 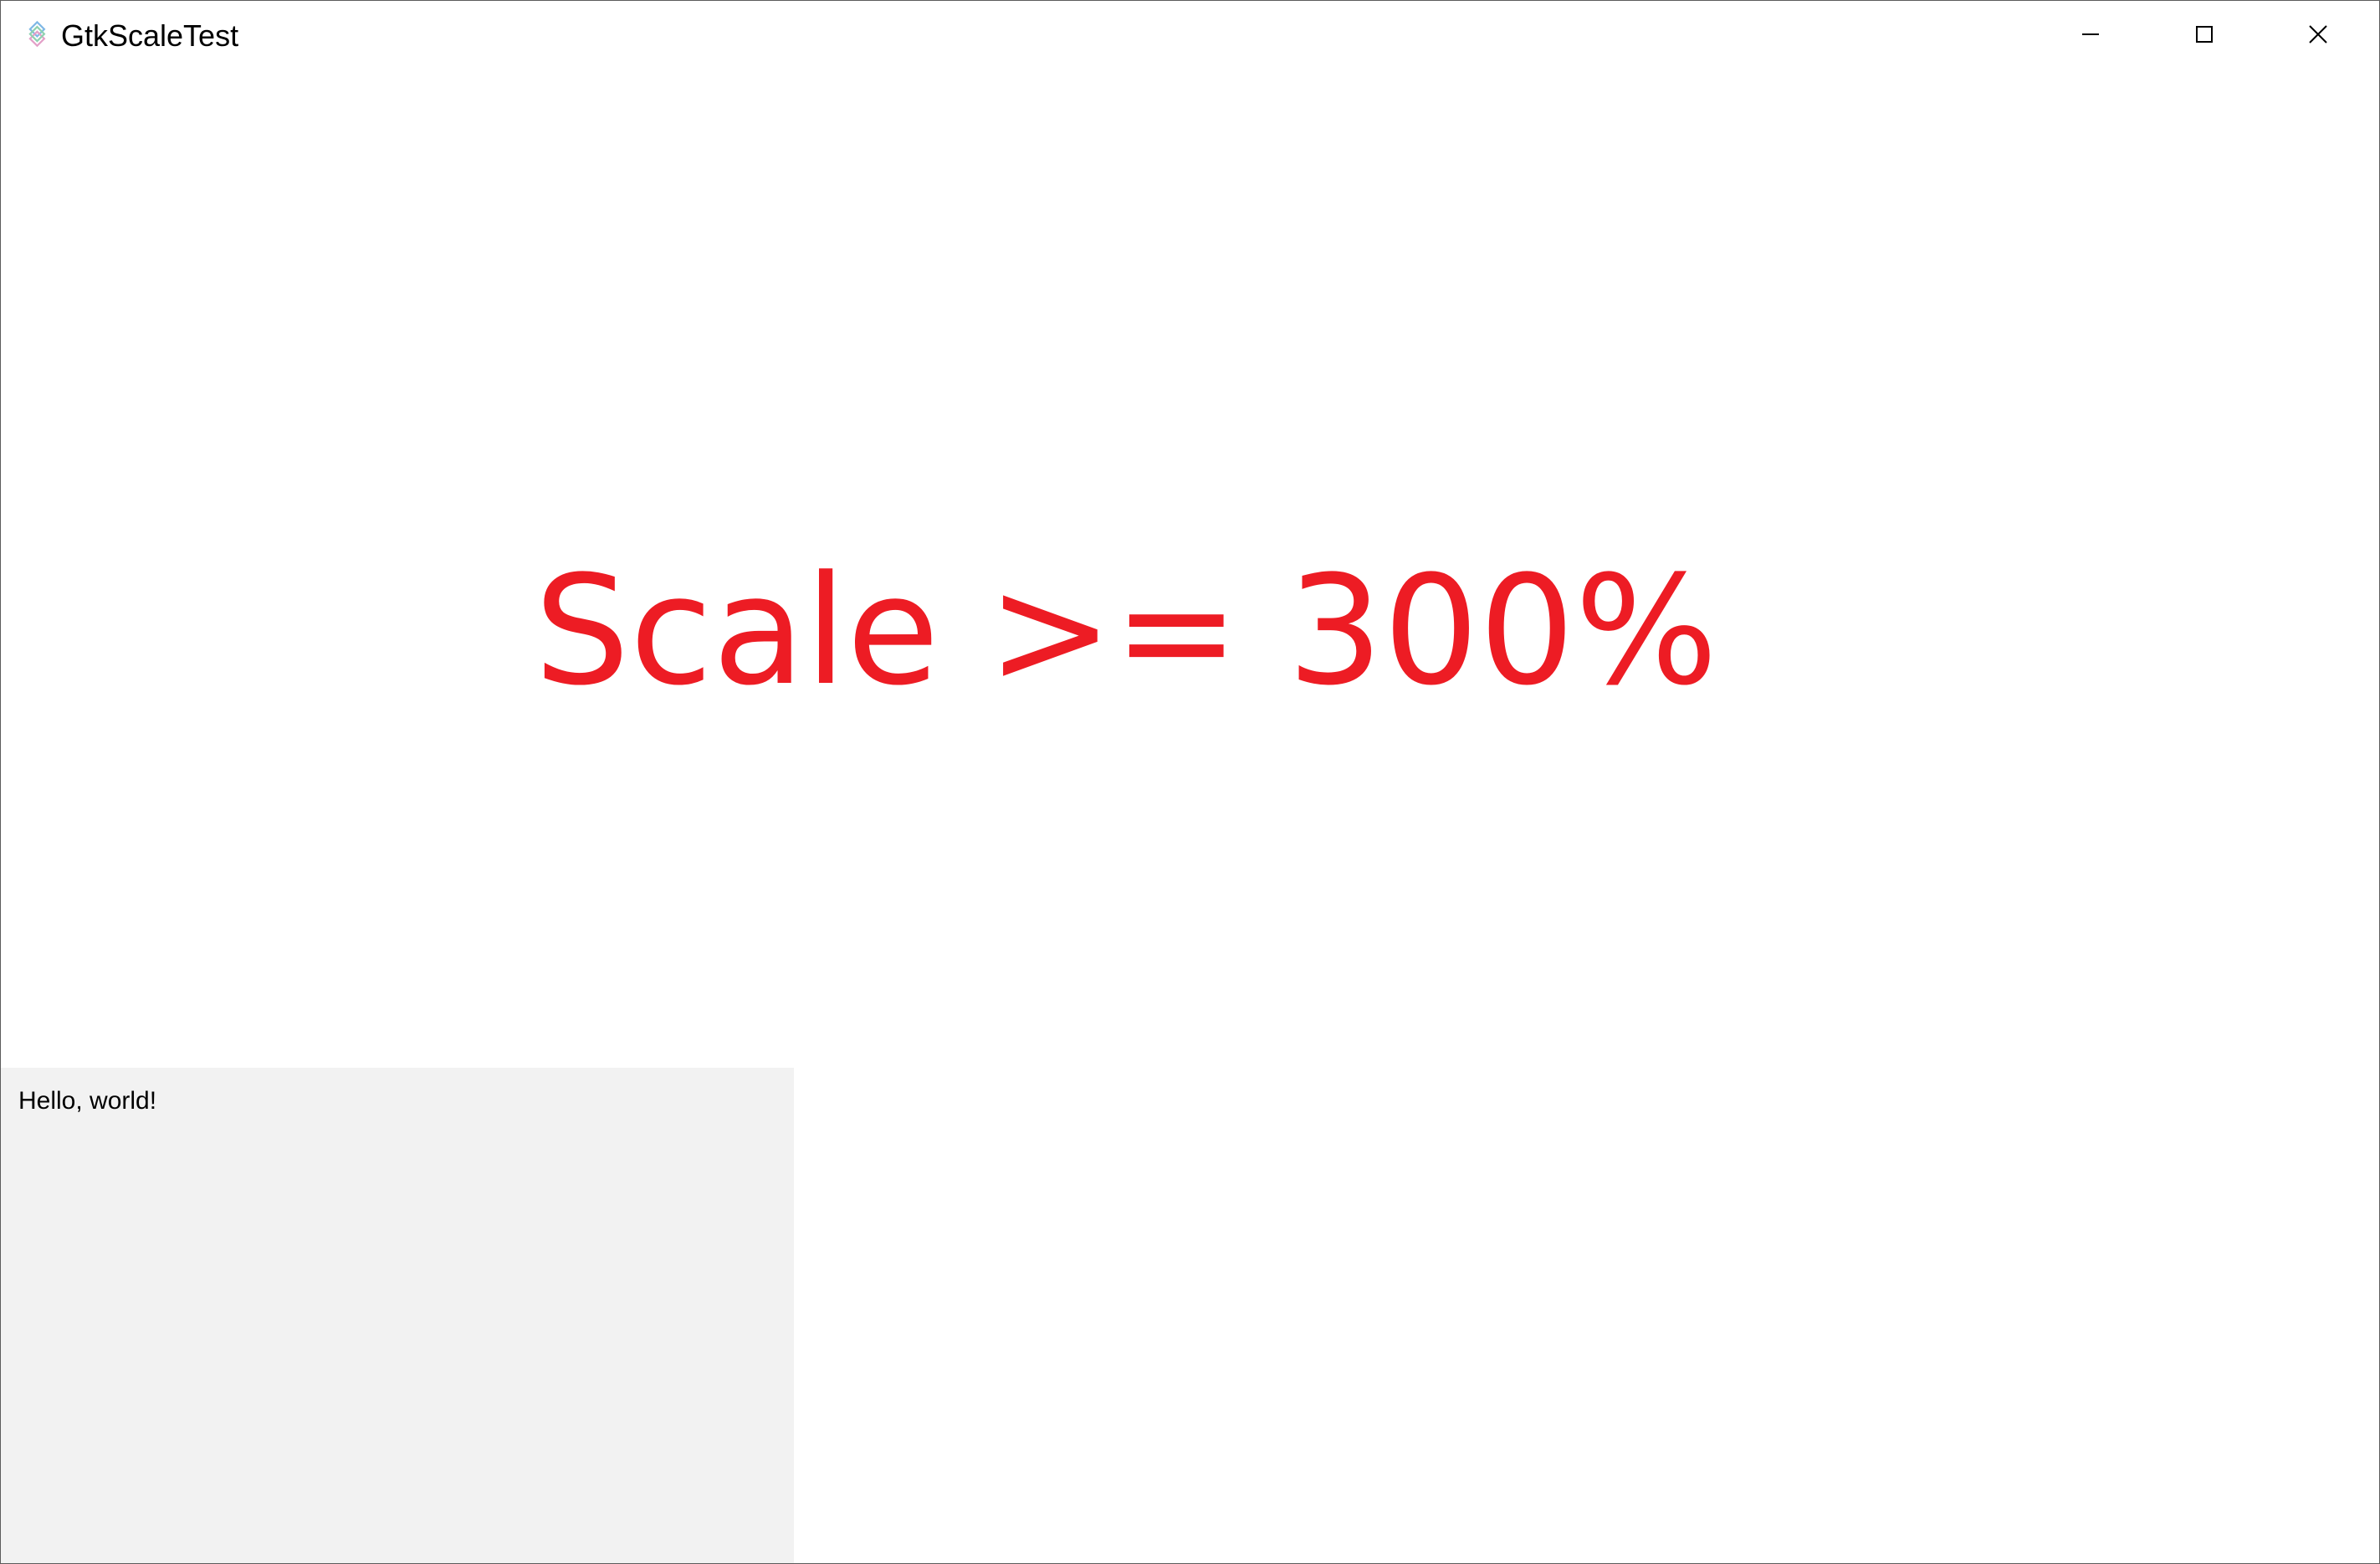 I want to click on gtk-logo-icon, so click(x=36, y=35).